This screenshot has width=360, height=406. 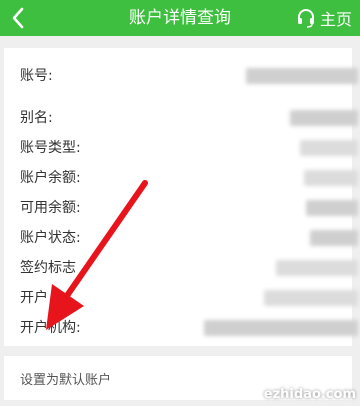 I want to click on signing-flag-label: 签约标志, so click(x=48, y=268).